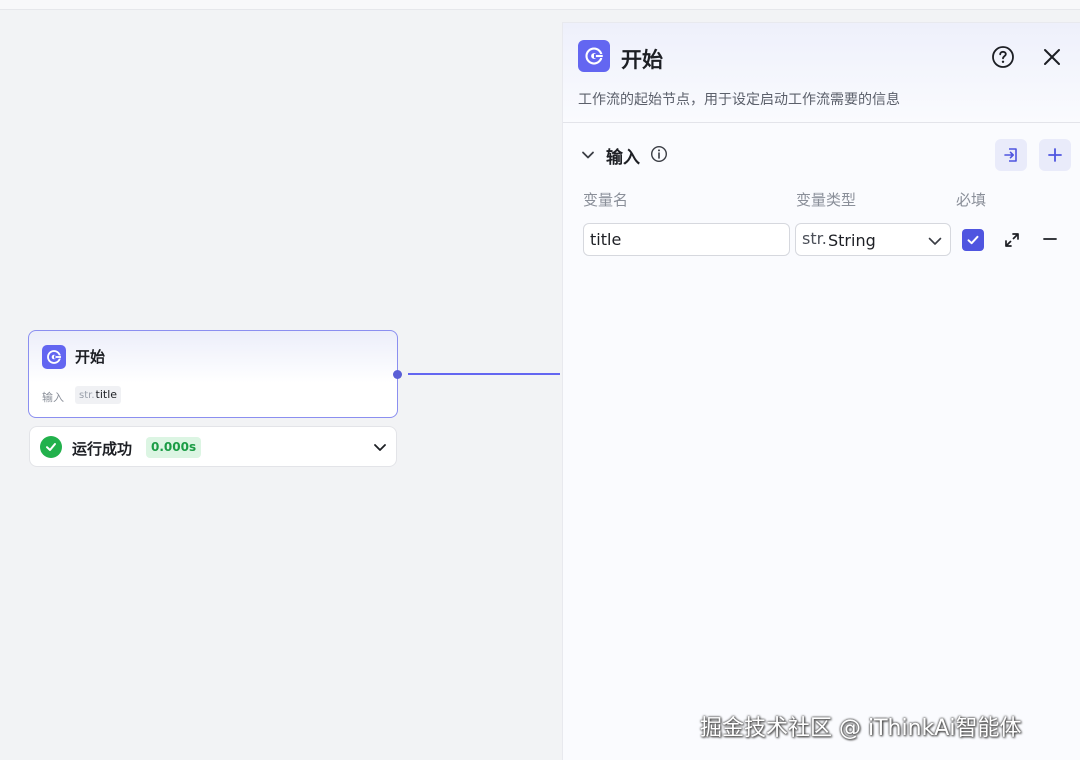 The height and width of the screenshot is (760, 1080). I want to click on column-header-name: 变量名, so click(606, 200).